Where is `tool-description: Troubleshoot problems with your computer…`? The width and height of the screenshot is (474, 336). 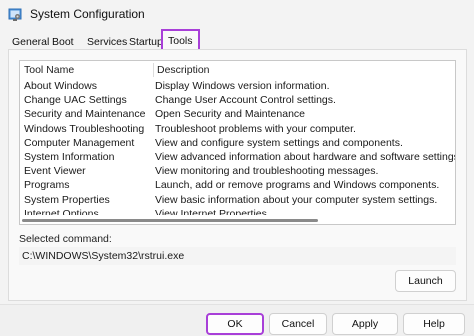 tool-description: Troubleshoot problems with your computer… is located at coordinates (255, 128).